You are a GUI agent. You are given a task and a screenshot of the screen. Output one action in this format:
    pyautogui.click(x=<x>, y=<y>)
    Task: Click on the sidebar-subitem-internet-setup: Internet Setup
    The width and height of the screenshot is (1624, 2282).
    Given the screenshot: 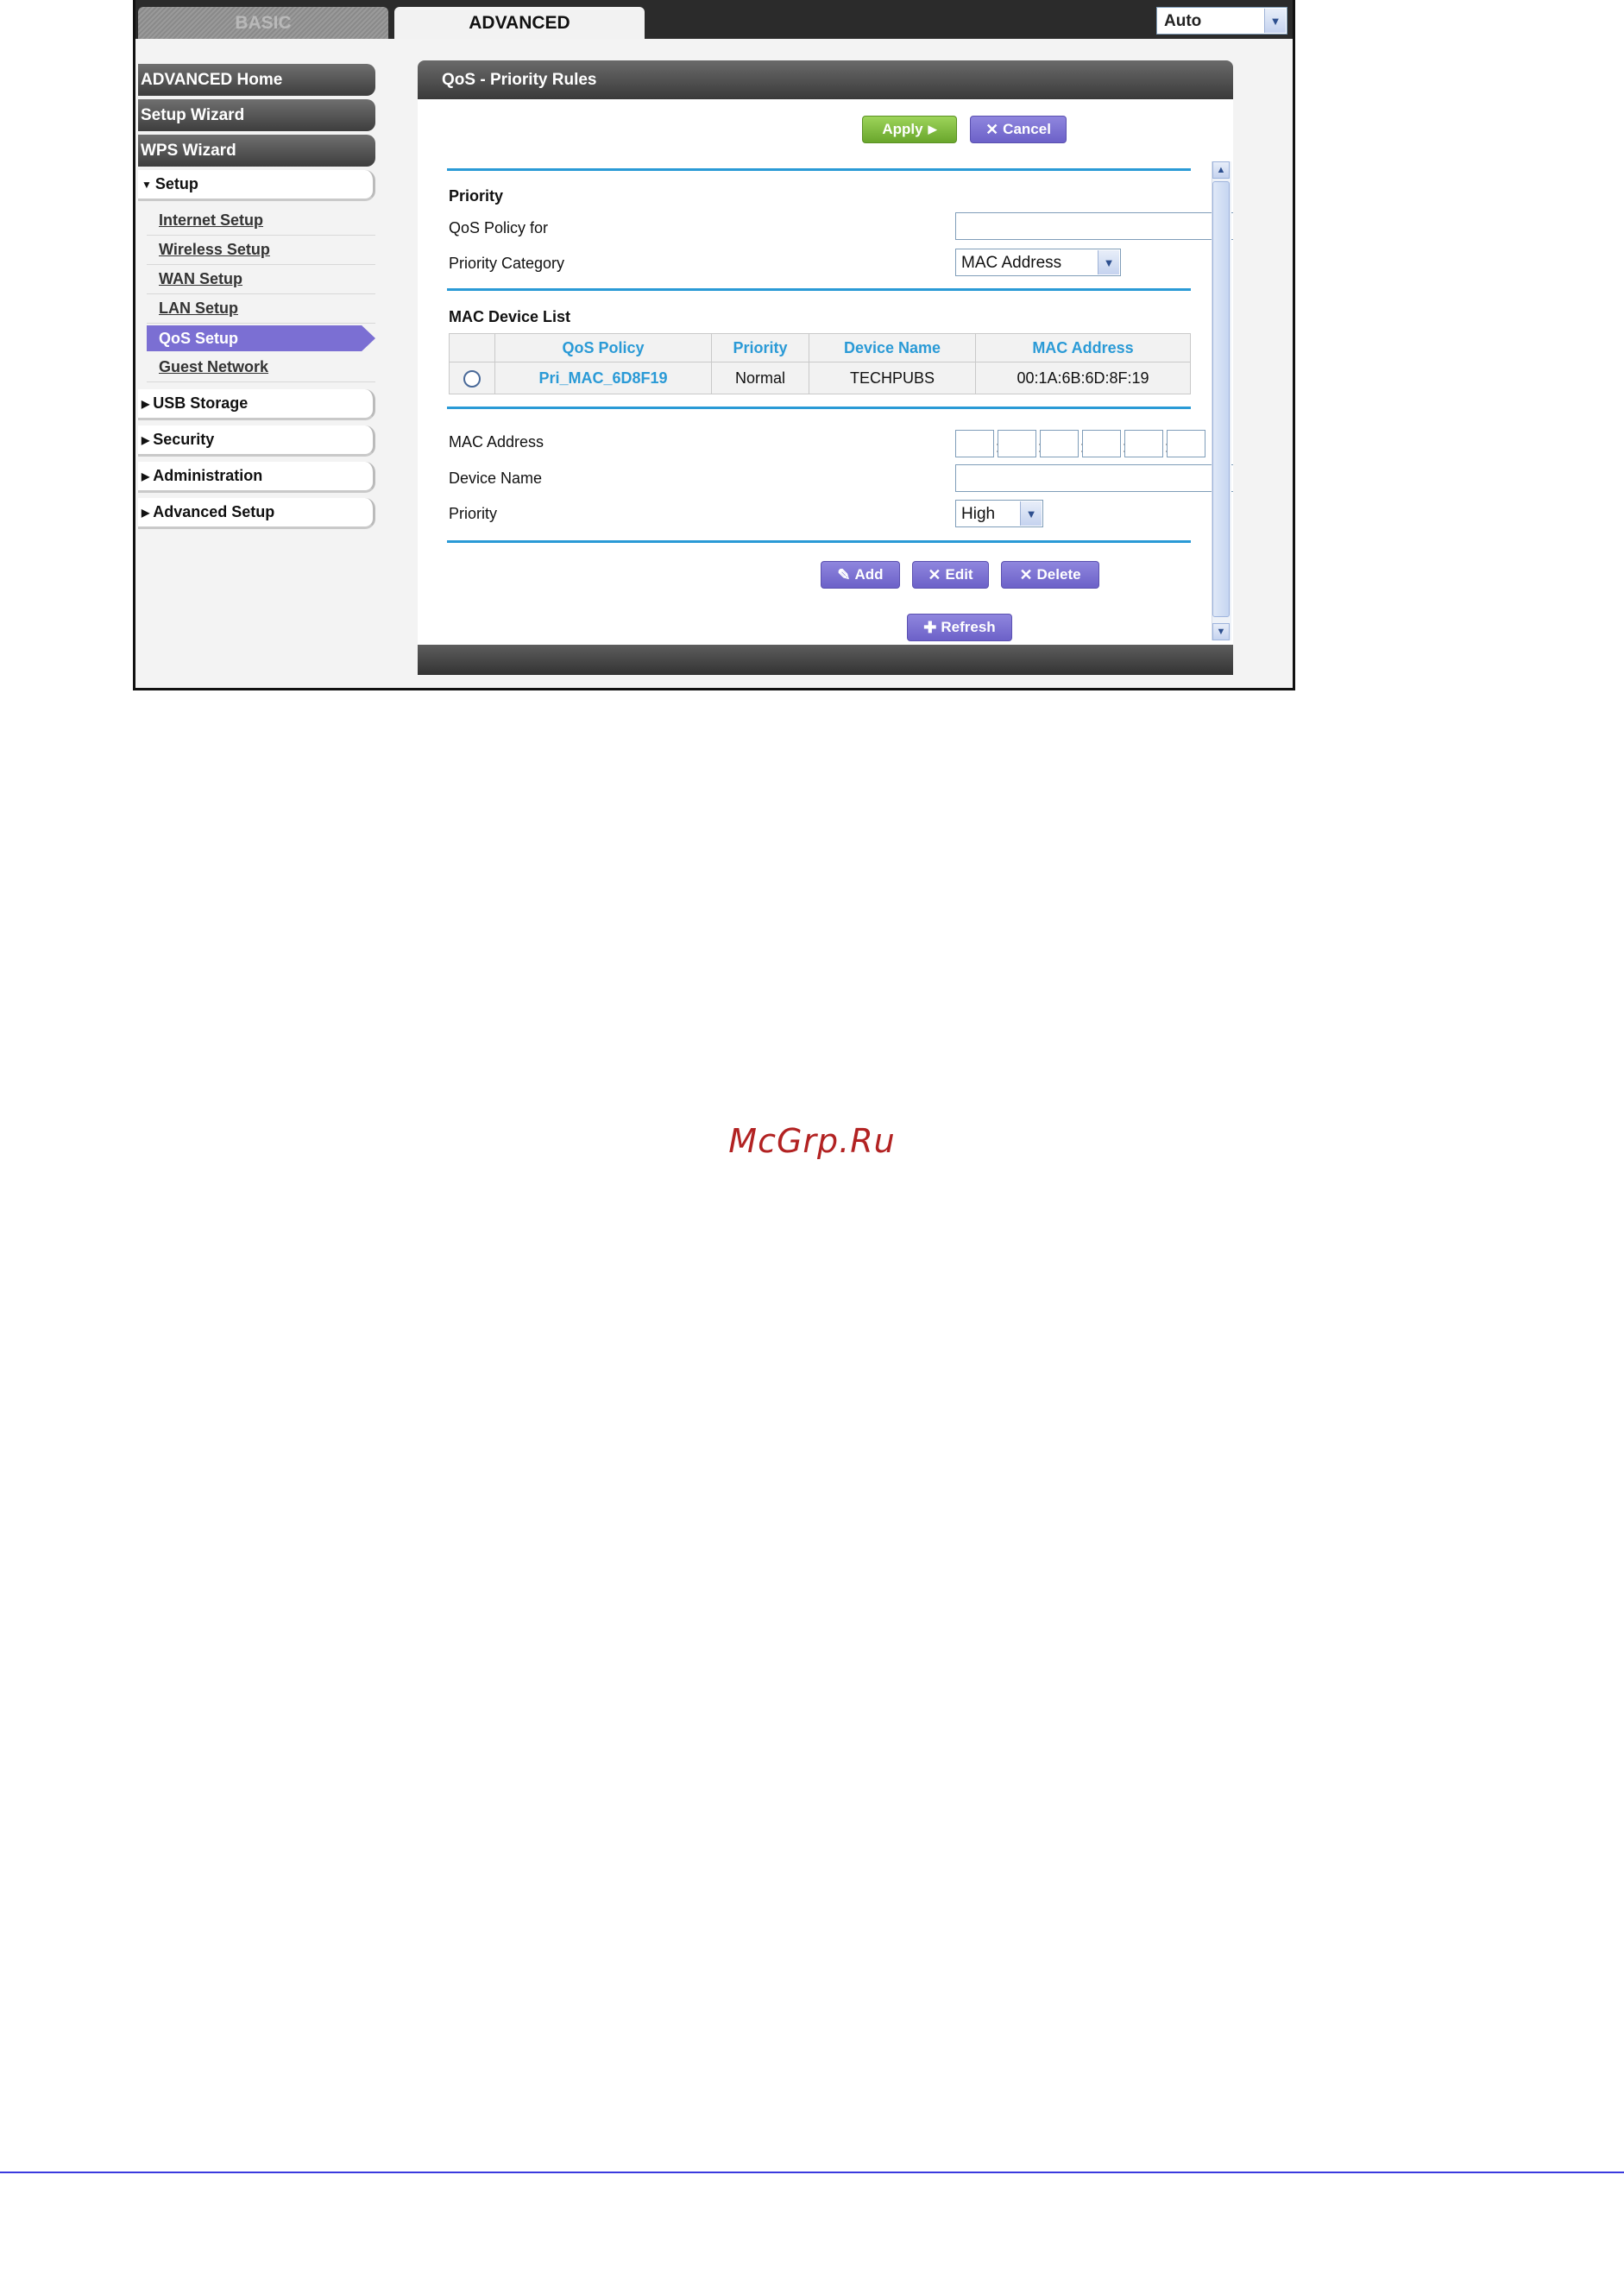 What is the action you would take?
    pyautogui.click(x=261, y=221)
    